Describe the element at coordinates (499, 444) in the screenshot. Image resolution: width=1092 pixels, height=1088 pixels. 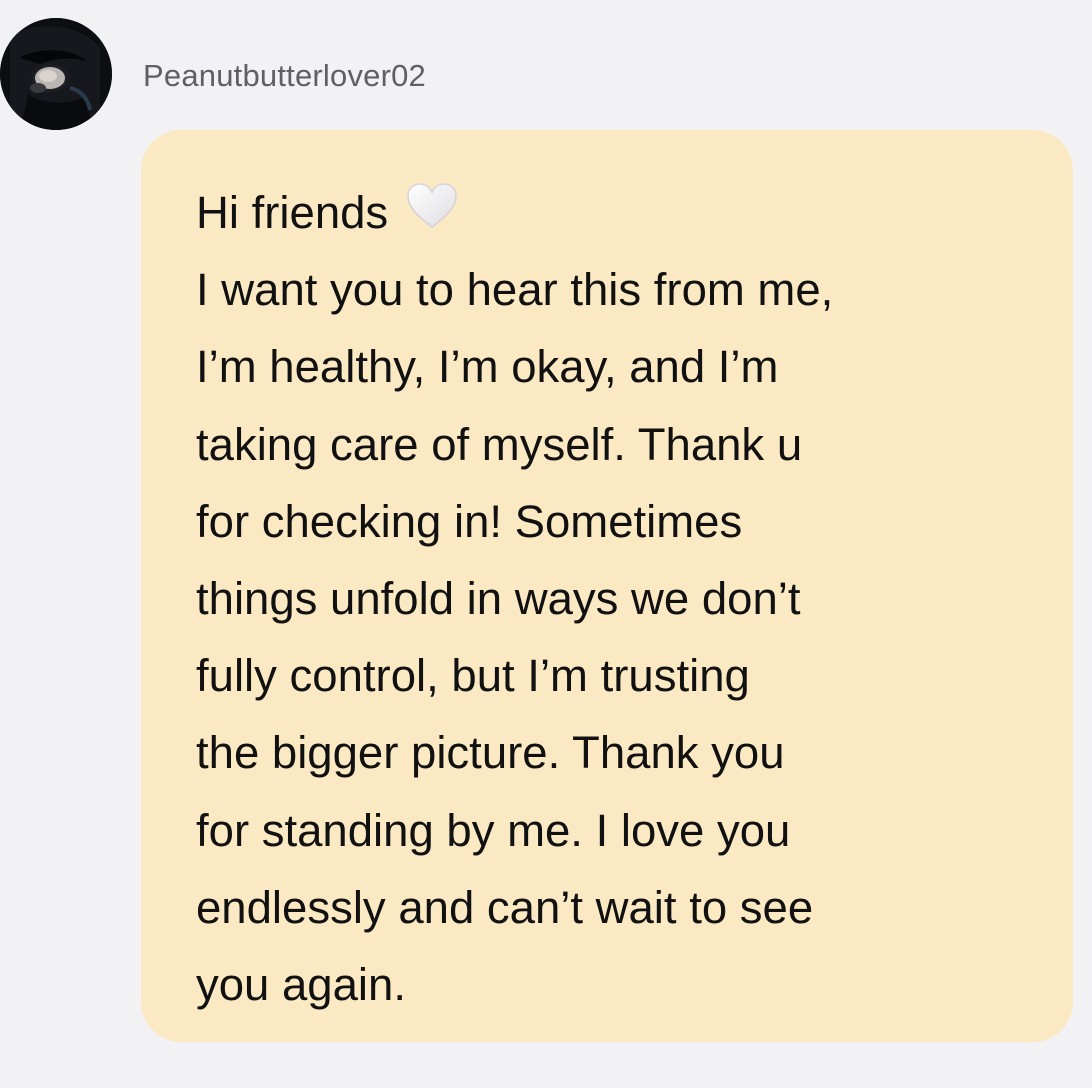
I see `message-line: taking care of myself. Thank u` at that location.